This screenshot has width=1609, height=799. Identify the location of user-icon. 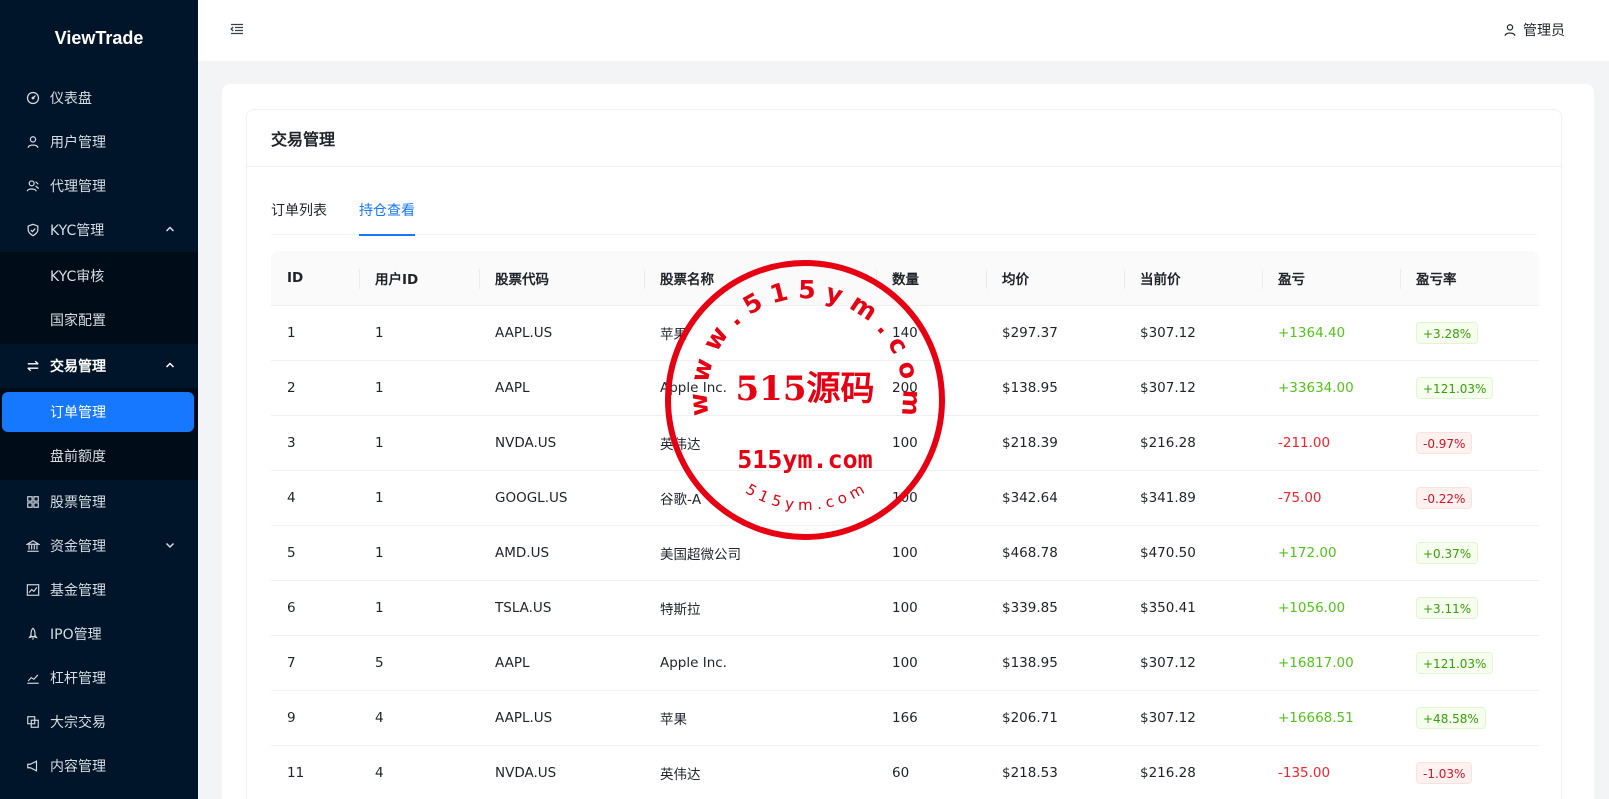
(1510, 30).